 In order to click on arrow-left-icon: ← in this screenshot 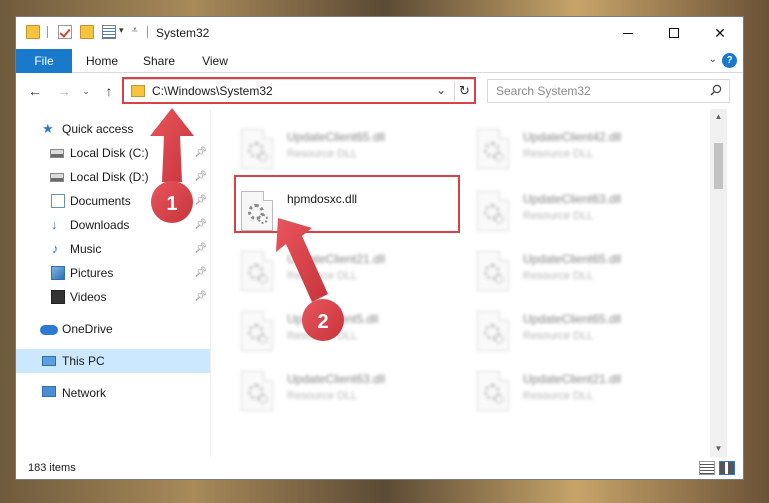, I will do `click(35, 91)`.